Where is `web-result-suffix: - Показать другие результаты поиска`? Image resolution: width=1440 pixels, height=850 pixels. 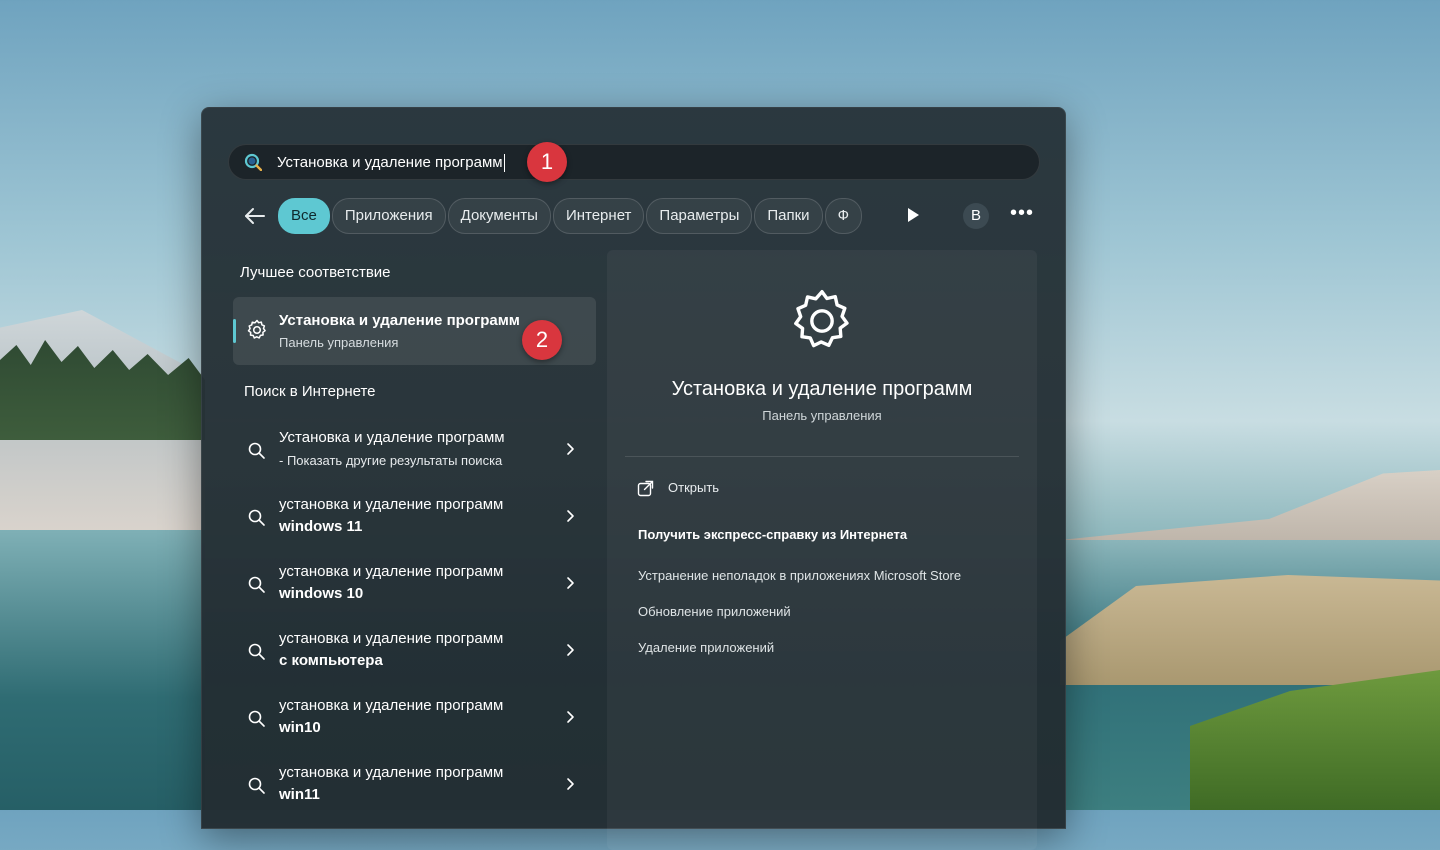
web-result-suffix: - Показать другие результаты поиска is located at coordinates (391, 460).